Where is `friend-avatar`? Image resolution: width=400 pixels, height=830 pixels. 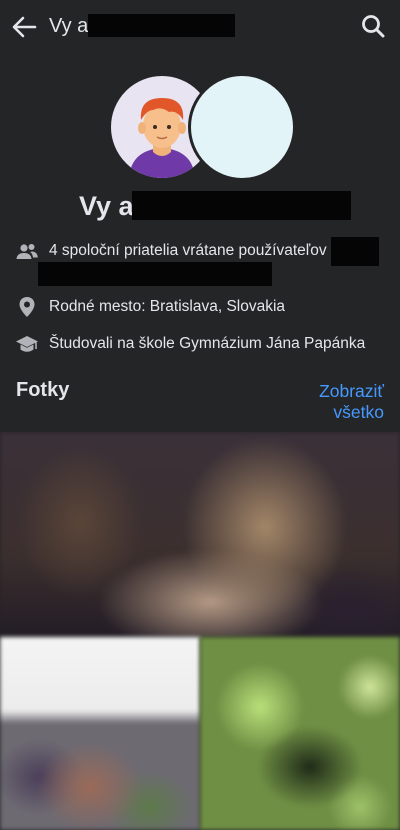
friend-avatar is located at coordinates (242, 127).